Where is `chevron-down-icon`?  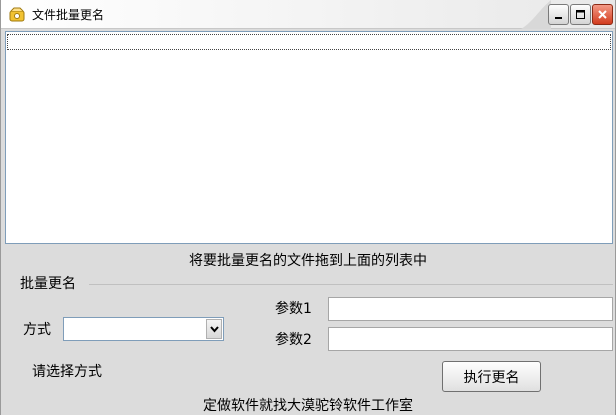
chevron-down-icon is located at coordinates (214, 329).